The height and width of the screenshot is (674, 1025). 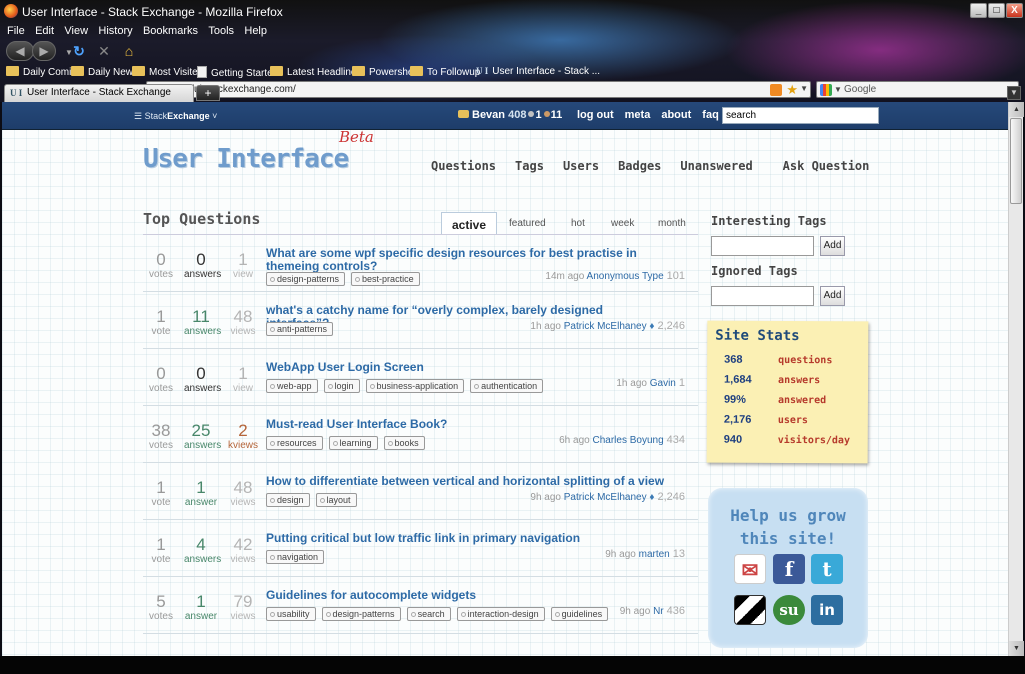 What do you see at coordinates (316, 72) in the screenshot?
I see `bookmark-item: Latest Headlines` at bounding box center [316, 72].